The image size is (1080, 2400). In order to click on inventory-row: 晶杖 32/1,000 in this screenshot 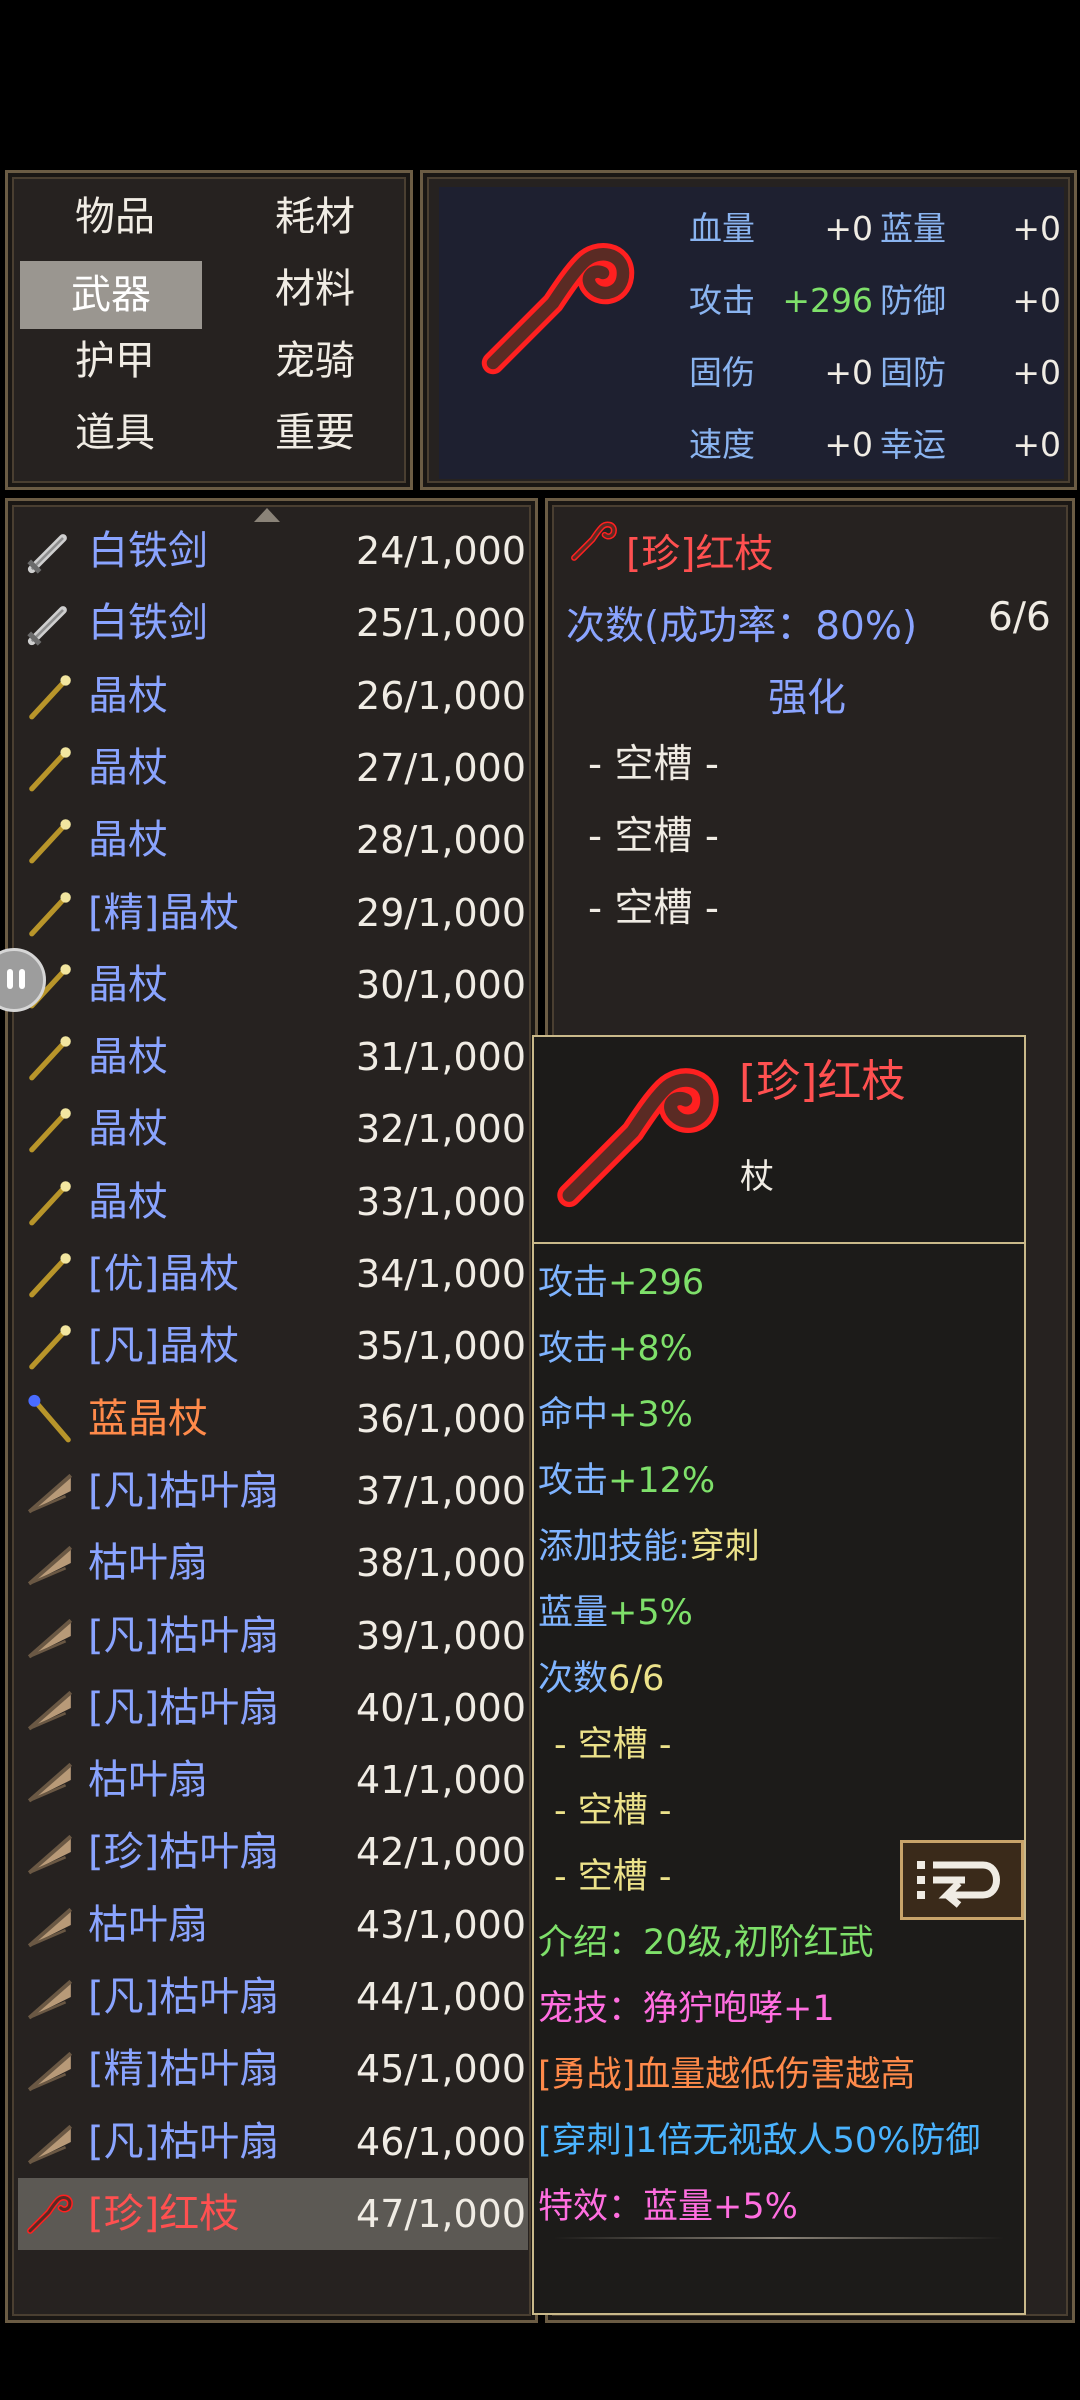, I will do `click(273, 1129)`.